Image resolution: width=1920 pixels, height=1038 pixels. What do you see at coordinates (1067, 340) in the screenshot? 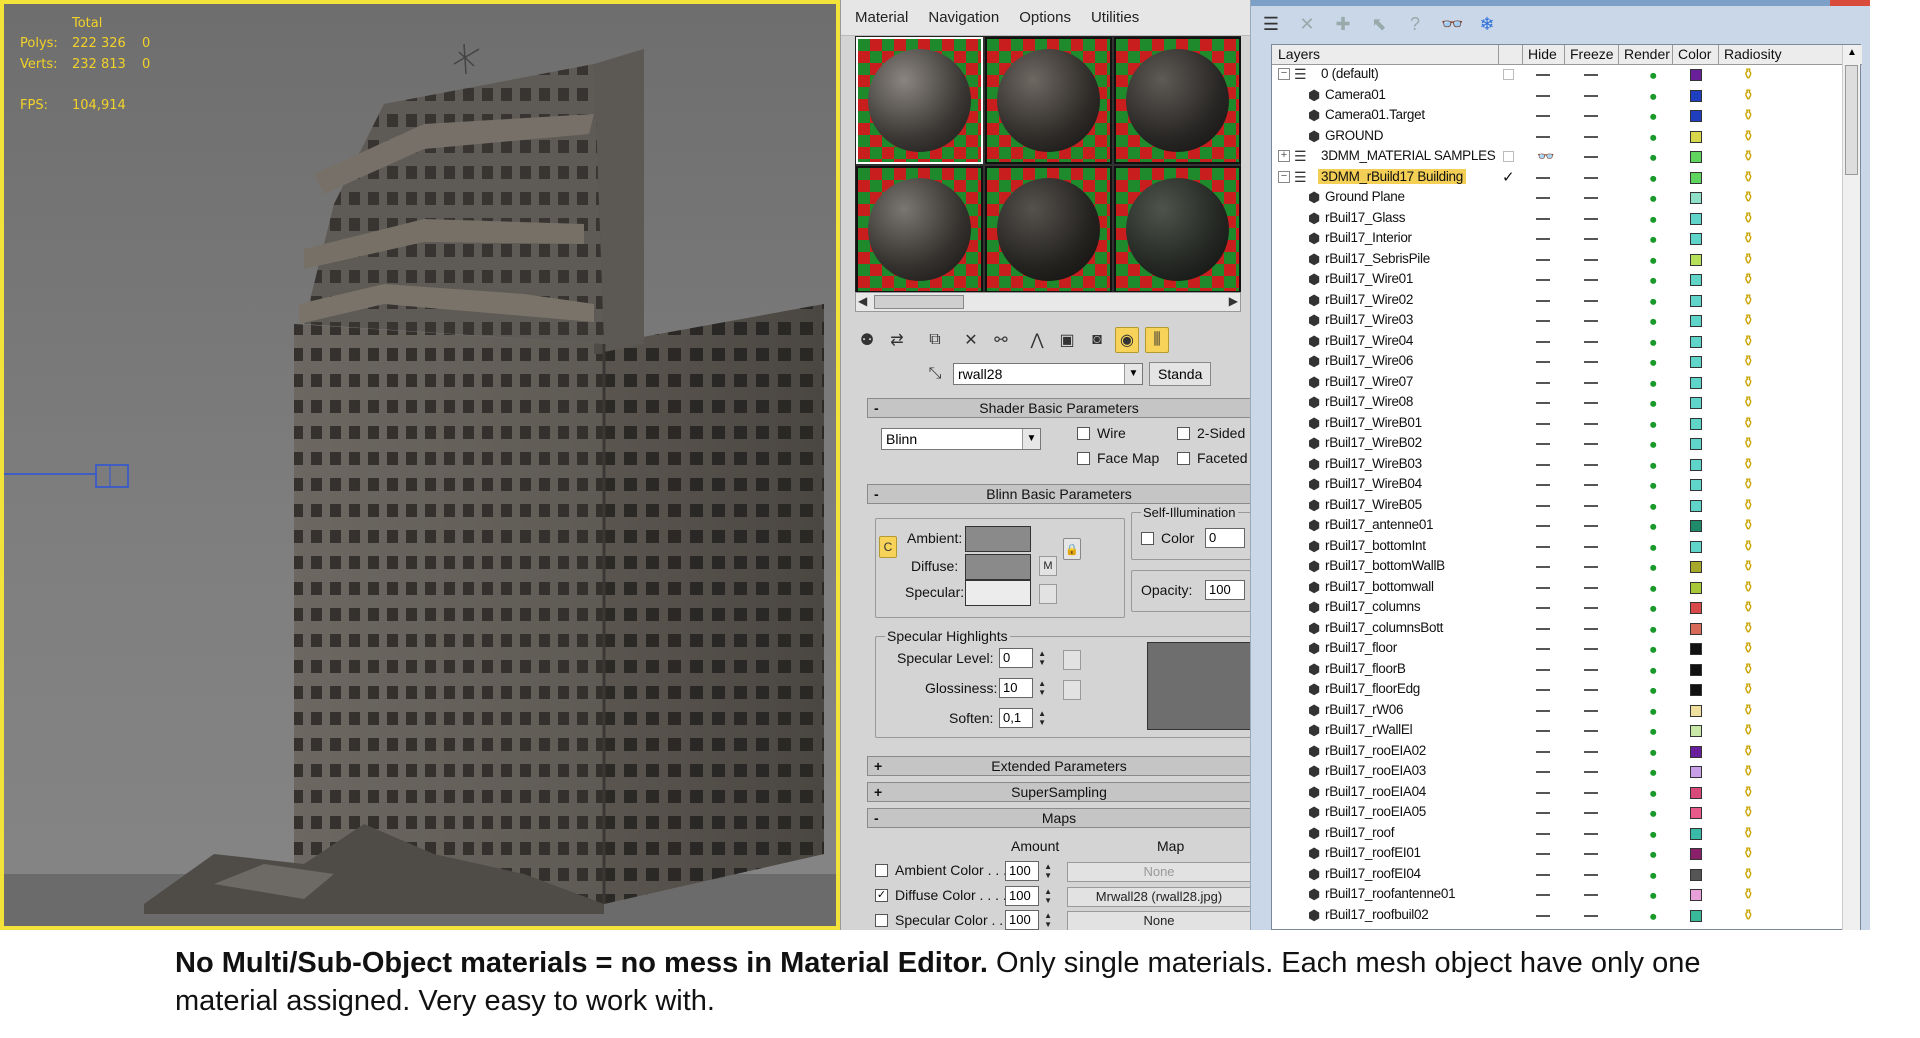
I see `material-effects-channel-icon: ▣` at bounding box center [1067, 340].